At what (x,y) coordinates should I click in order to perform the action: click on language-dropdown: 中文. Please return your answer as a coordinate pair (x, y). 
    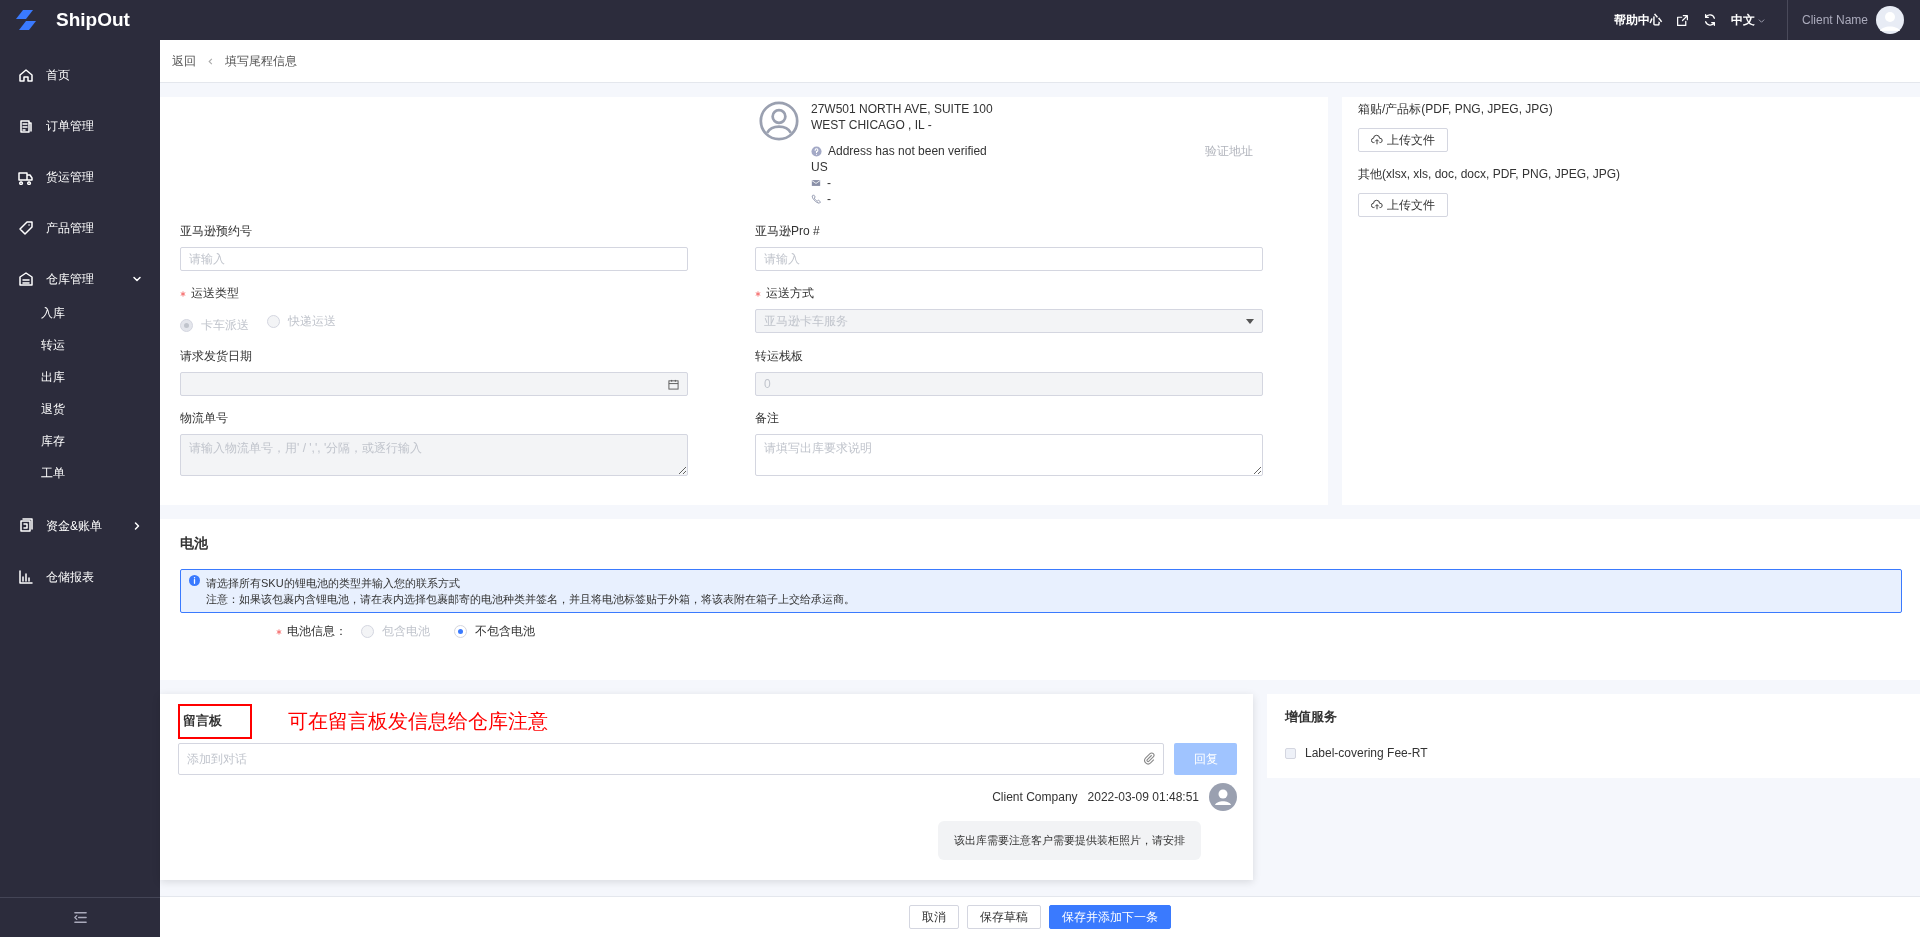
    Looking at the image, I should click on (1754, 20).